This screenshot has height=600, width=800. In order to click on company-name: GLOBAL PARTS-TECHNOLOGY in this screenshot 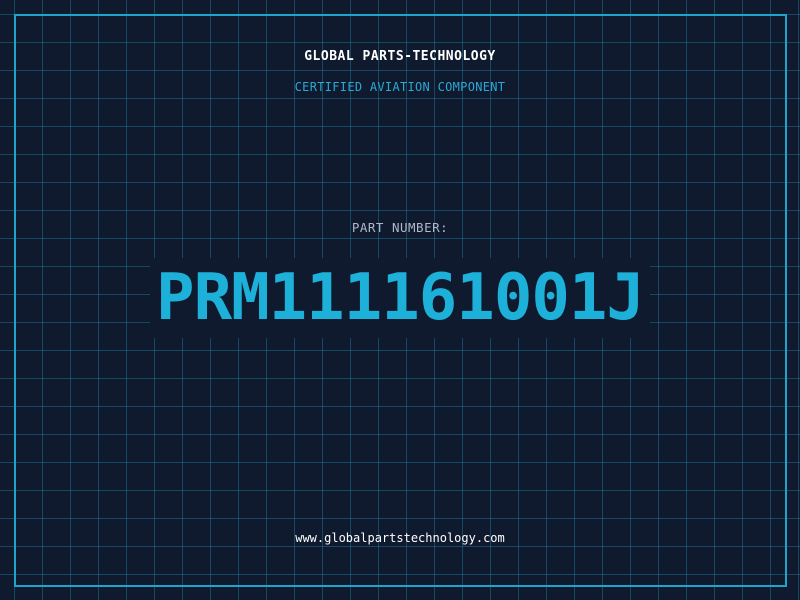, I will do `click(400, 56)`.